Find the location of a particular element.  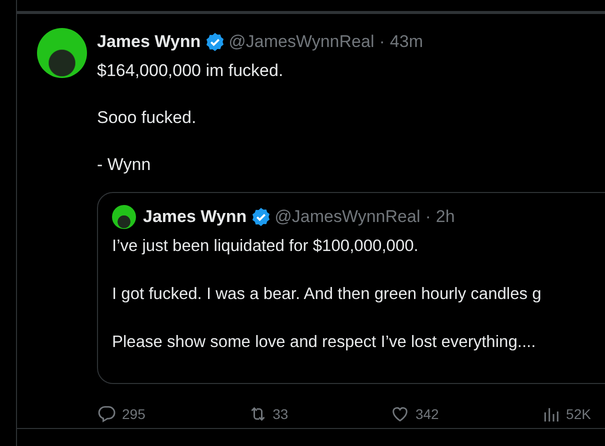

repost-button: 33 is located at coordinates (268, 414).